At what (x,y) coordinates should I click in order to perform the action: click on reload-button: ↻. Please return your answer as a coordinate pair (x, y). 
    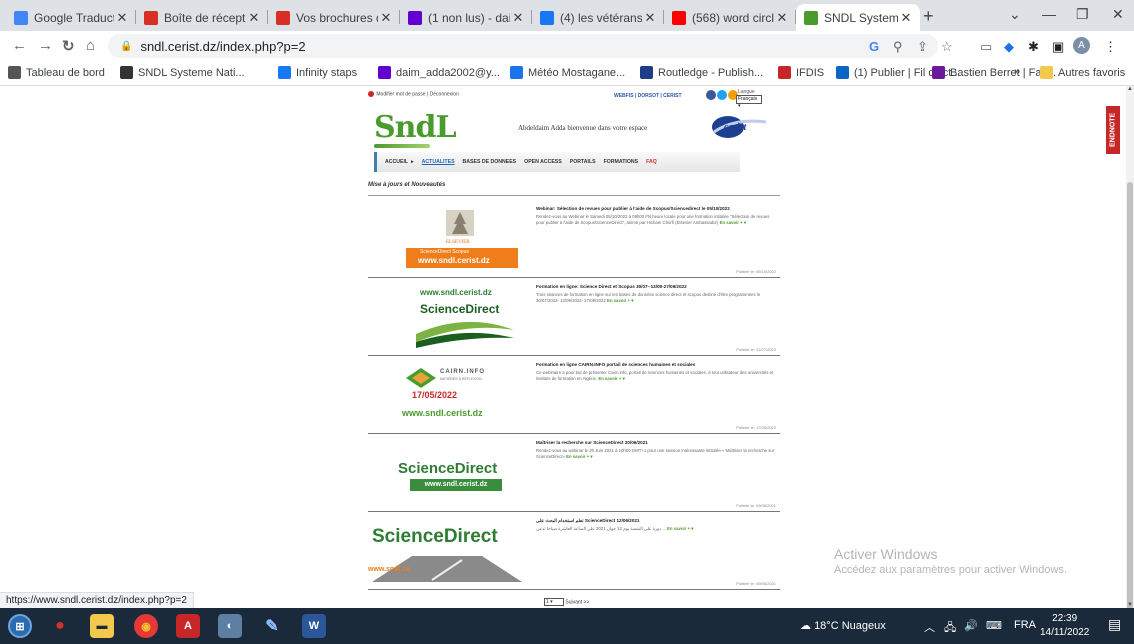
    Looking at the image, I should click on (68, 46).